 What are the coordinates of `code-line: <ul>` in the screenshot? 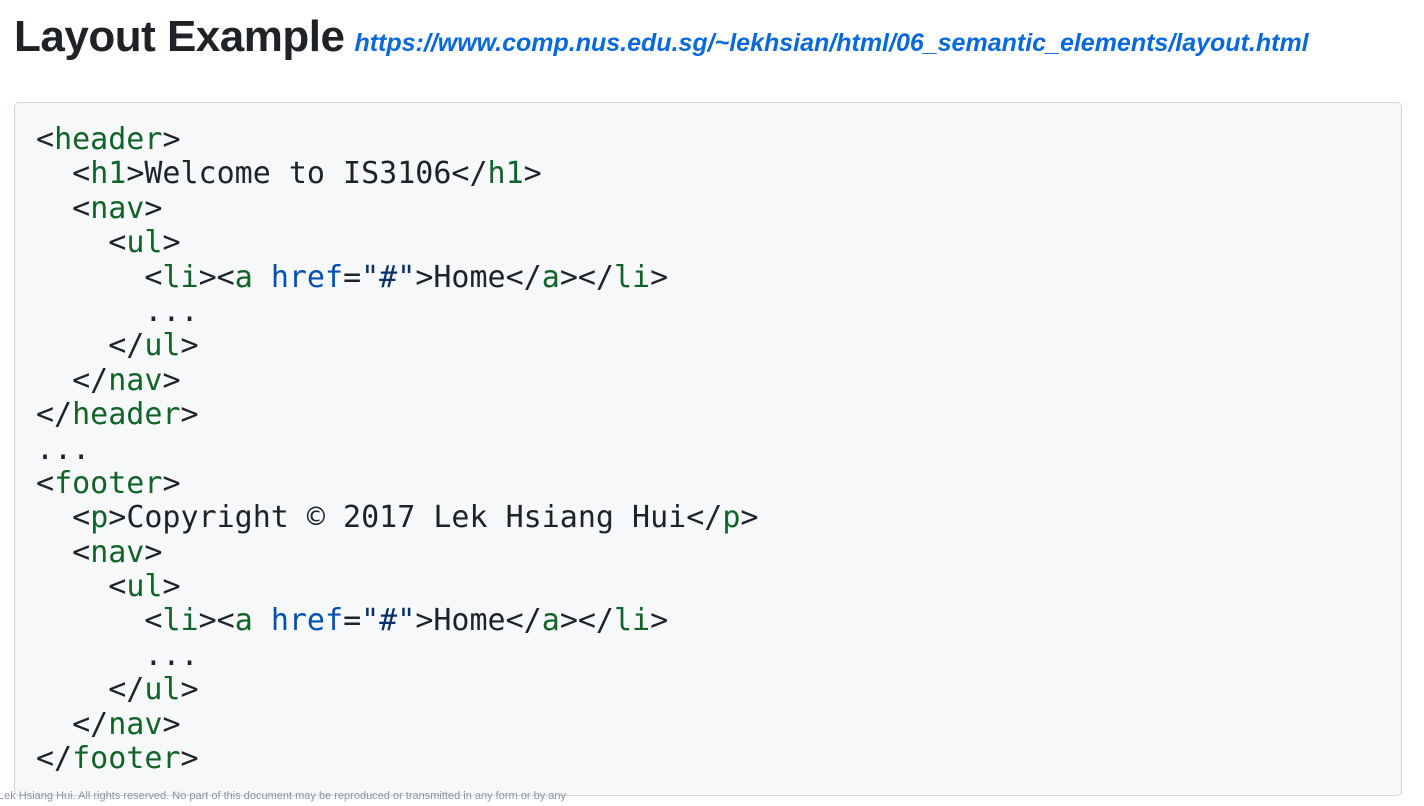 It's located at (718, 587).